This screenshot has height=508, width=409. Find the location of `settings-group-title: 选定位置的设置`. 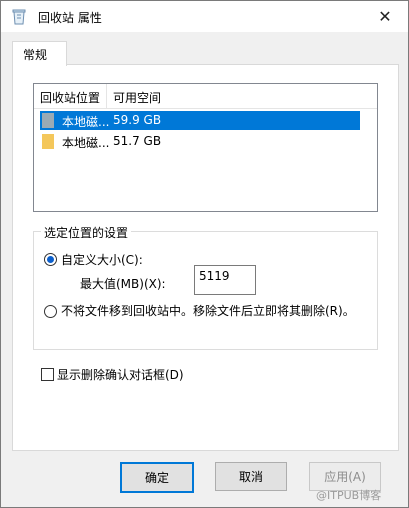

settings-group-title: 选定位置的设置 is located at coordinates (86, 232).